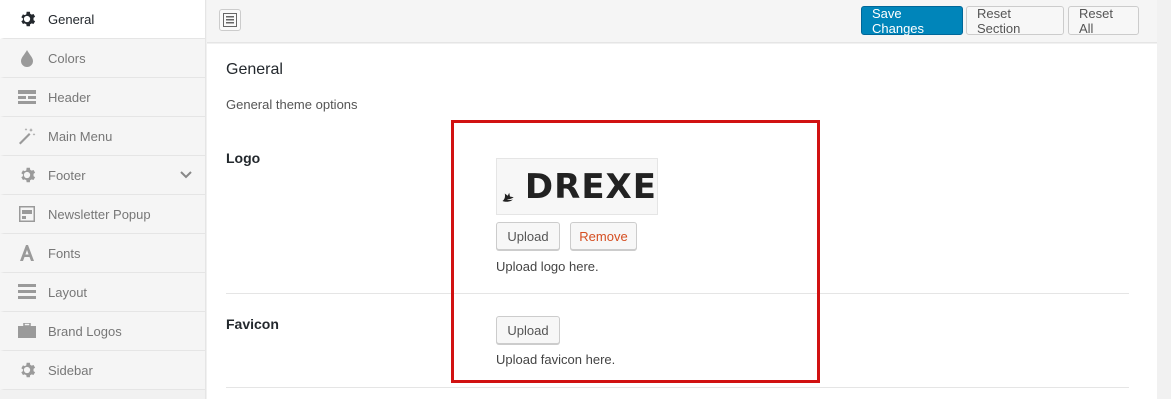  I want to click on logo-upload-button: Upload, so click(528, 236).